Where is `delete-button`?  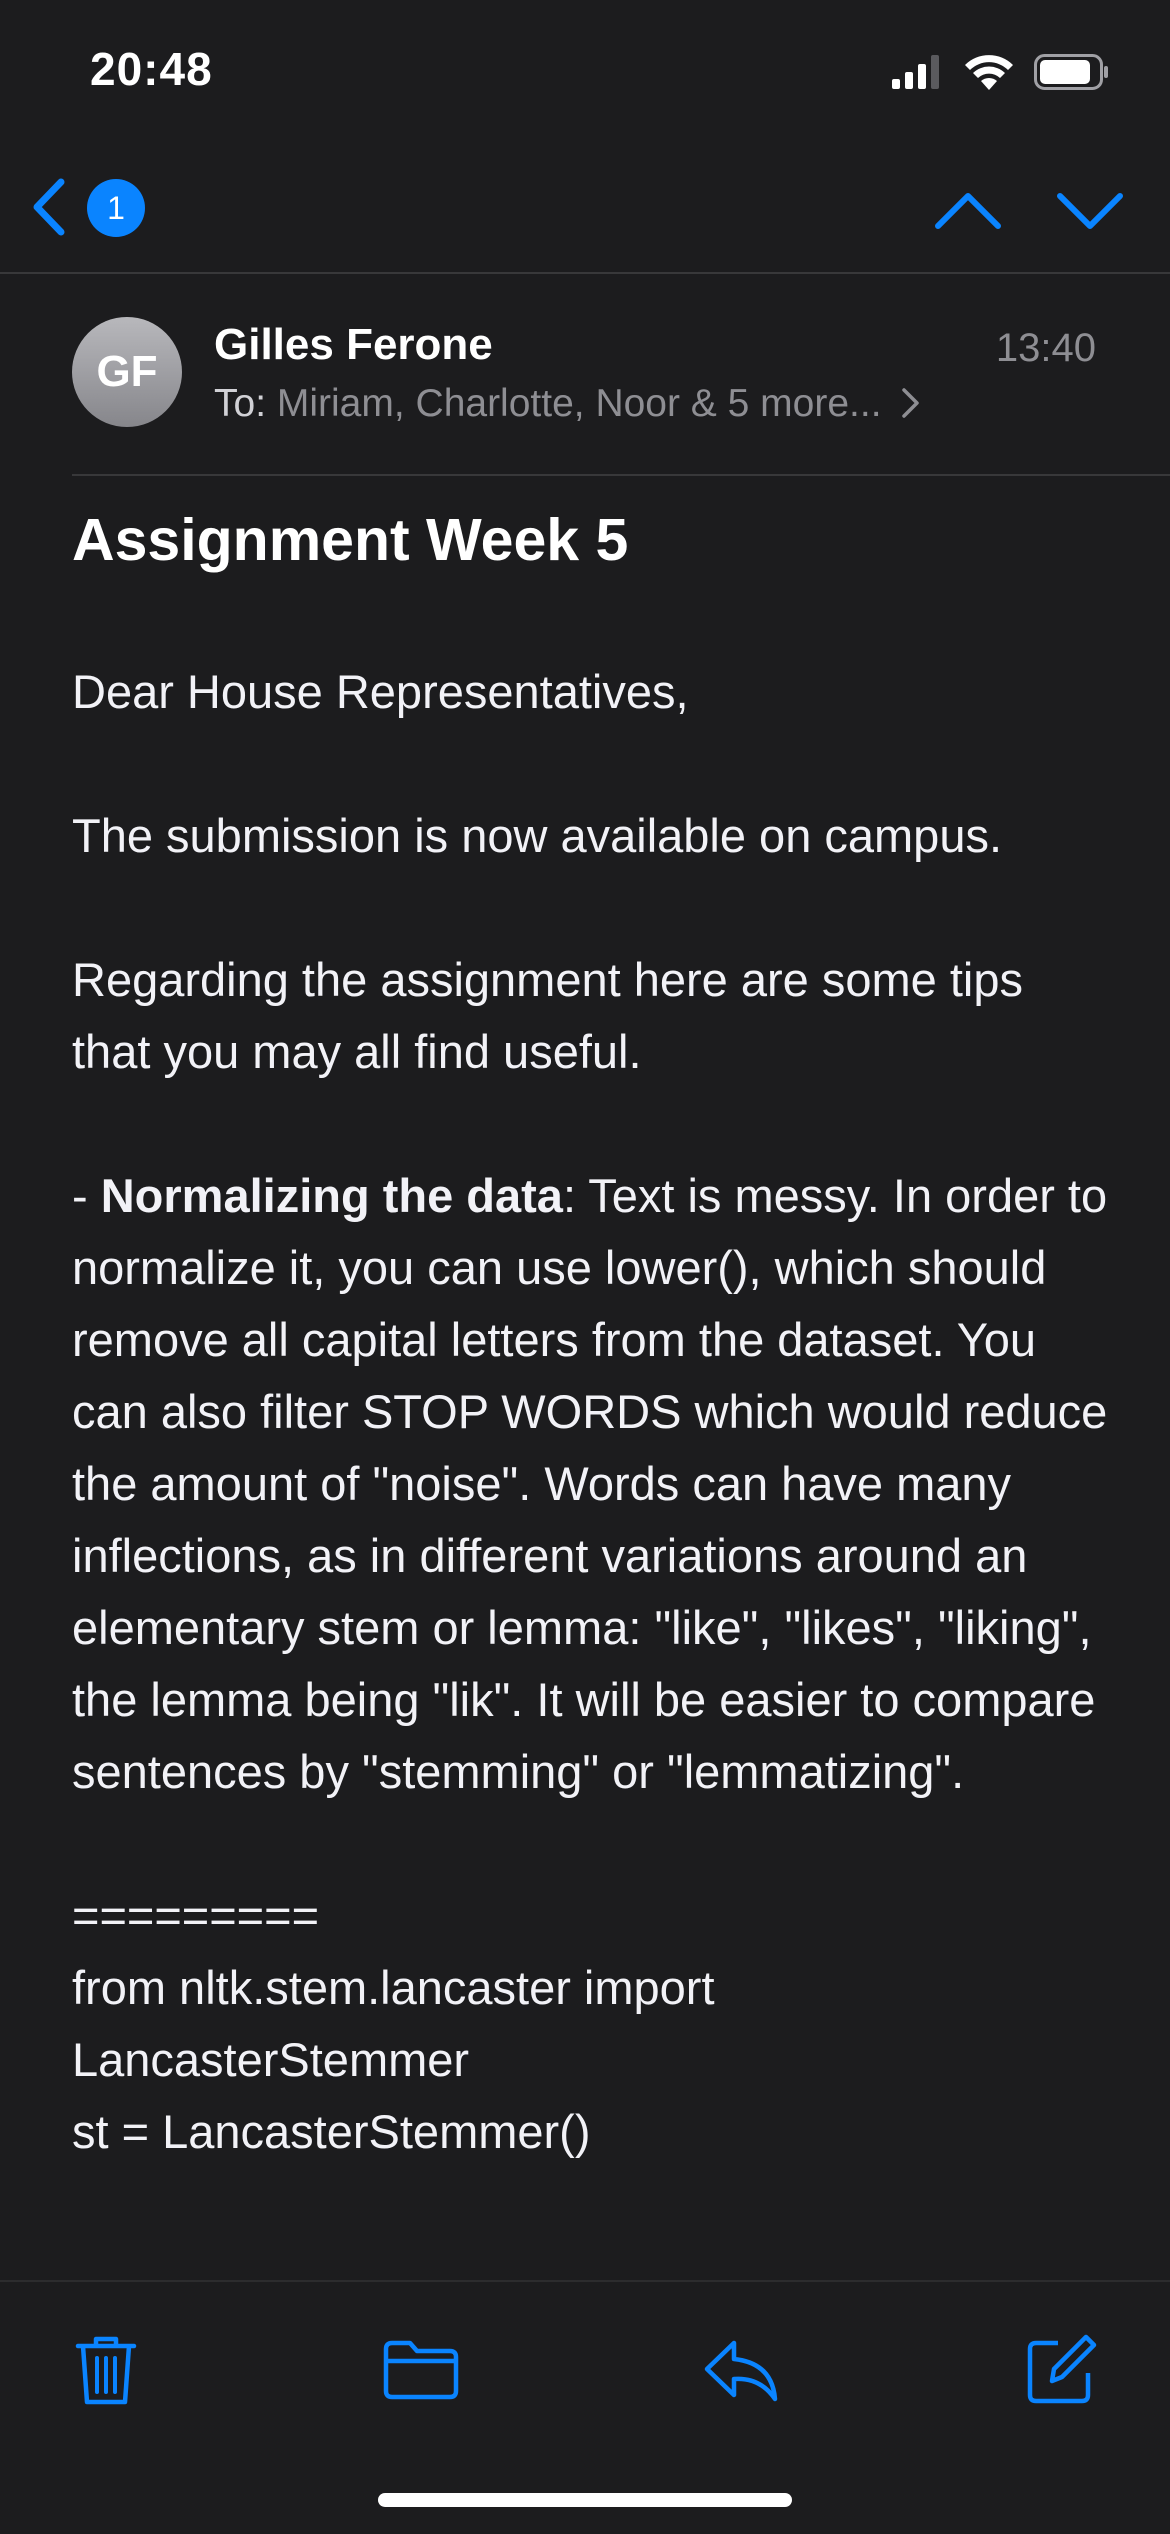 delete-button is located at coordinates (106, 2370).